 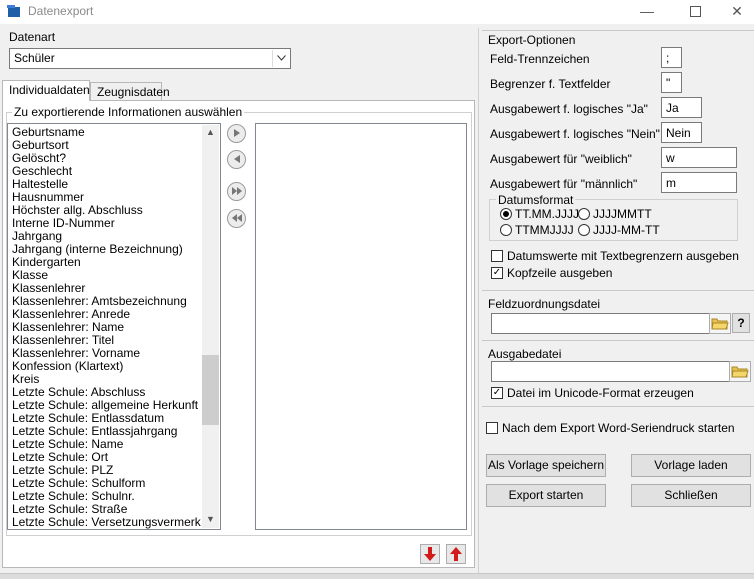 What do you see at coordinates (497, 273) in the screenshot?
I see `chk-kopfzeile: ✓` at bounding box center [497, 273].